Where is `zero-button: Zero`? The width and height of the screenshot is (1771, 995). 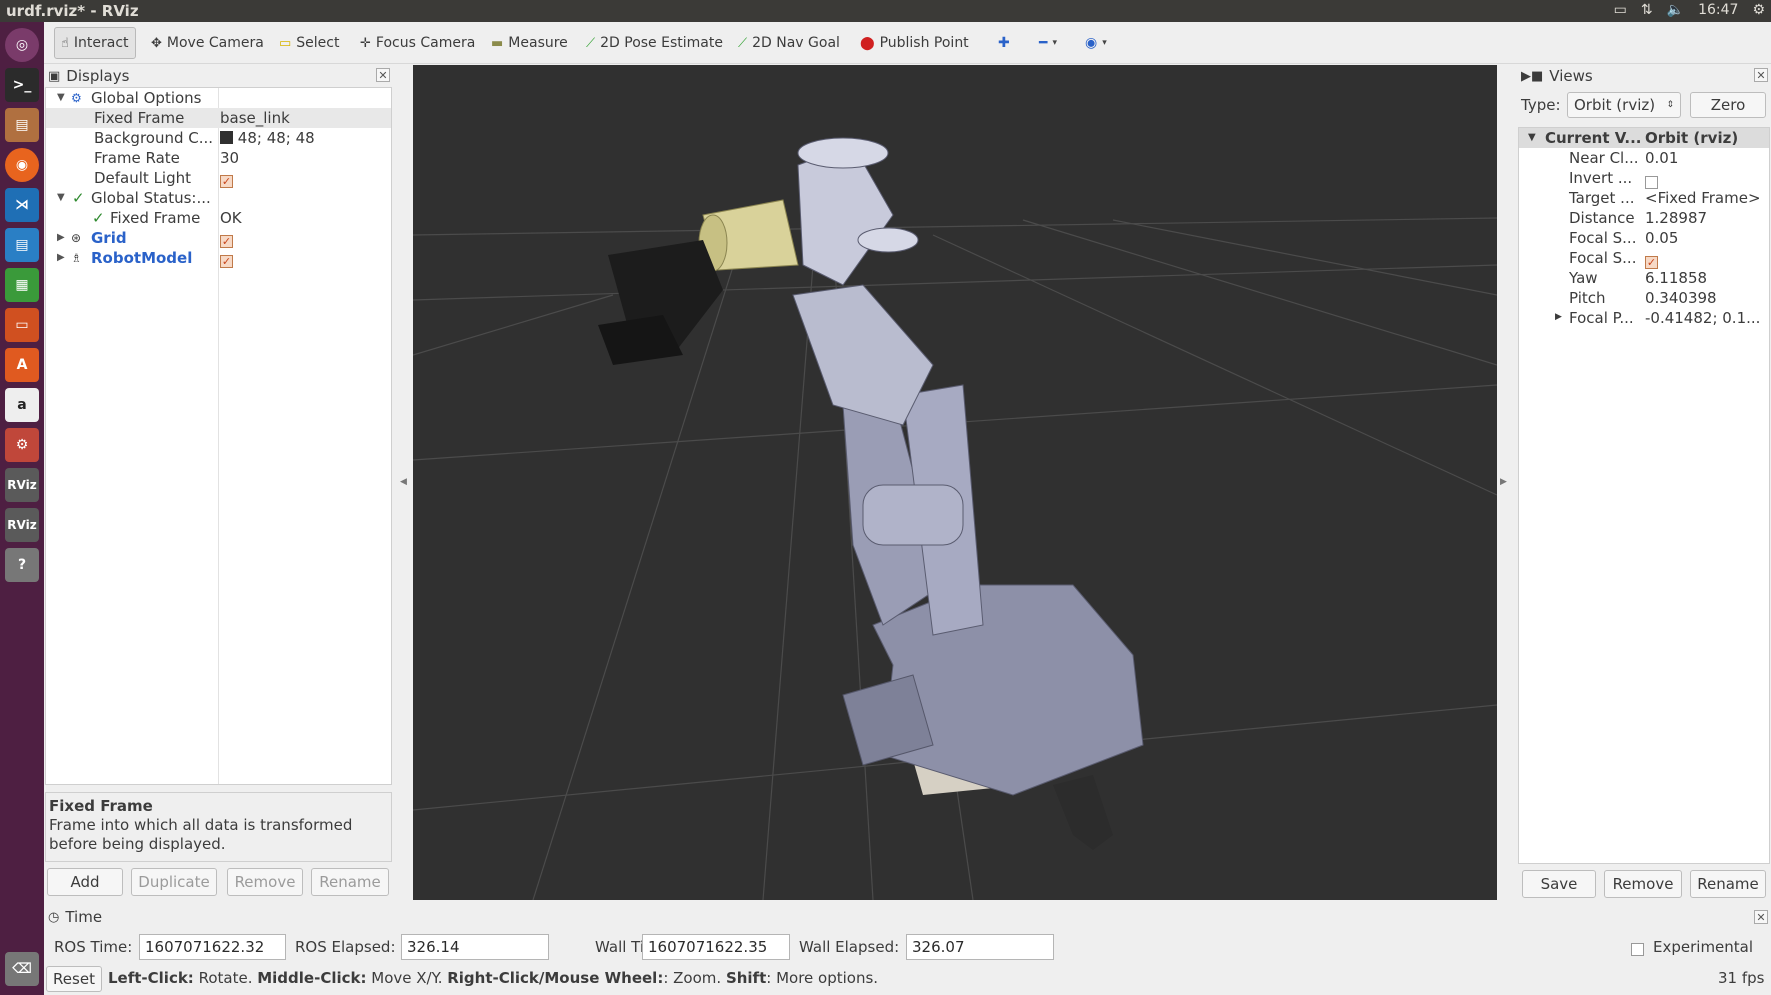
zero-button: Zero is located at coordinates (1728, 105).